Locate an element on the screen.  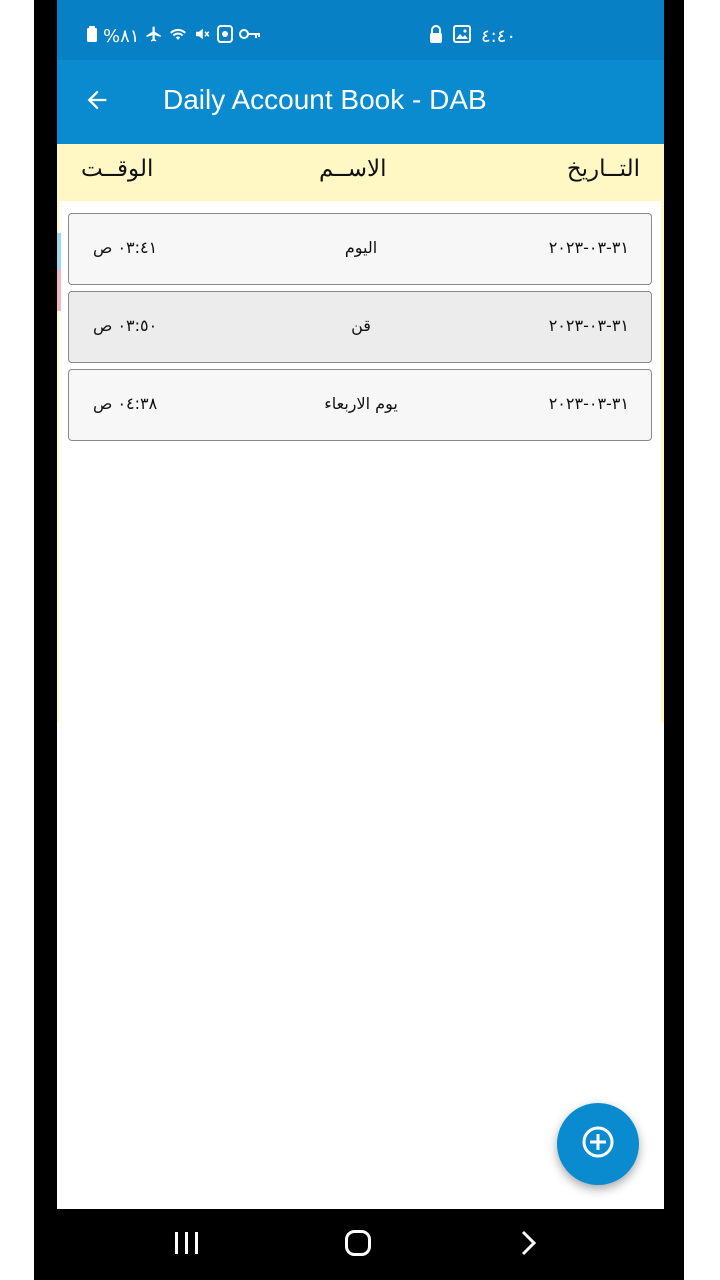
status-icons-right: ٤:٤٠ is located at coordinates (472, 36).